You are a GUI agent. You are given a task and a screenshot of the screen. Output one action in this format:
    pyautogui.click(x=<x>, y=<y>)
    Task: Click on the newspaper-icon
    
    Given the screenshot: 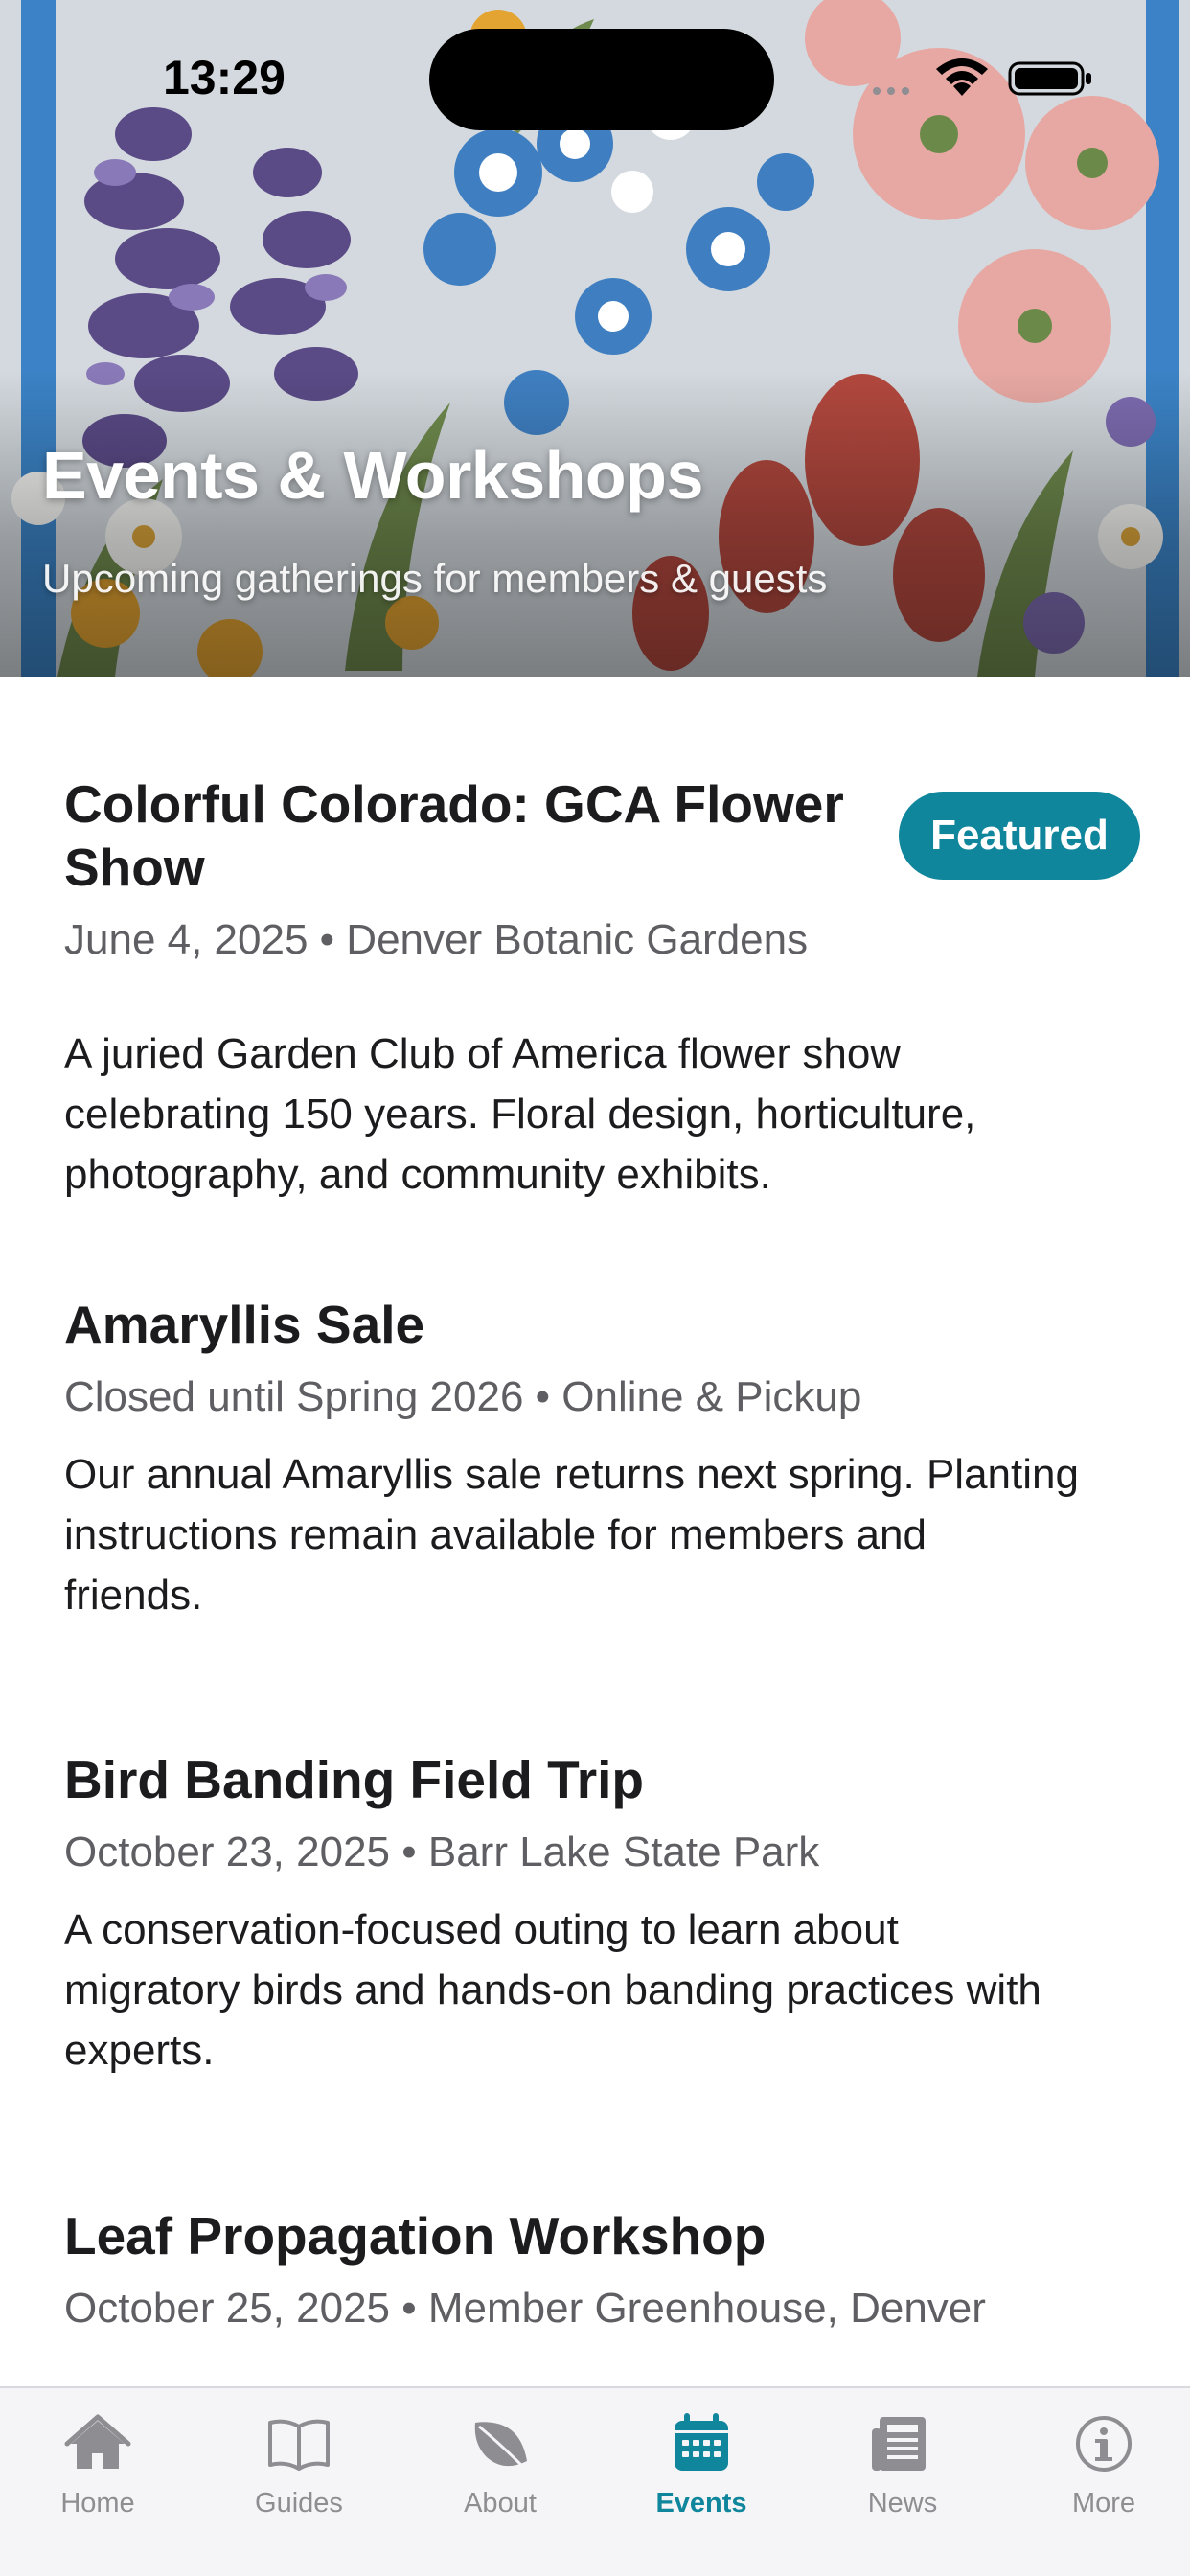 What is the action you would take?
    pyautogui.click(x=899, y=2444)
    